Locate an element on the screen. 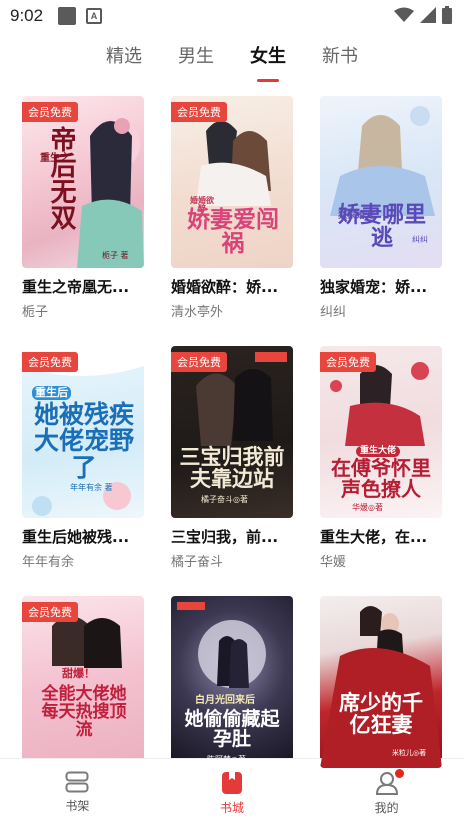 The width and height of the screenshot is (464, 824). book-card: 会员免费 重生后 她被残疾大佬宠野了 年年有余 著 重生后她被残... 年年有余 is located at coordinates (83, 458).